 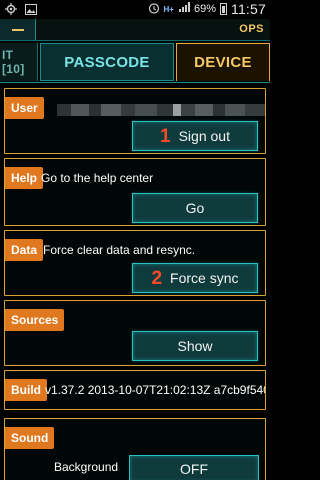 What do you see at coordinates (86, 467) in the screenshot?
I see `background-sound-label: Background` at bounding box center [86, 467].